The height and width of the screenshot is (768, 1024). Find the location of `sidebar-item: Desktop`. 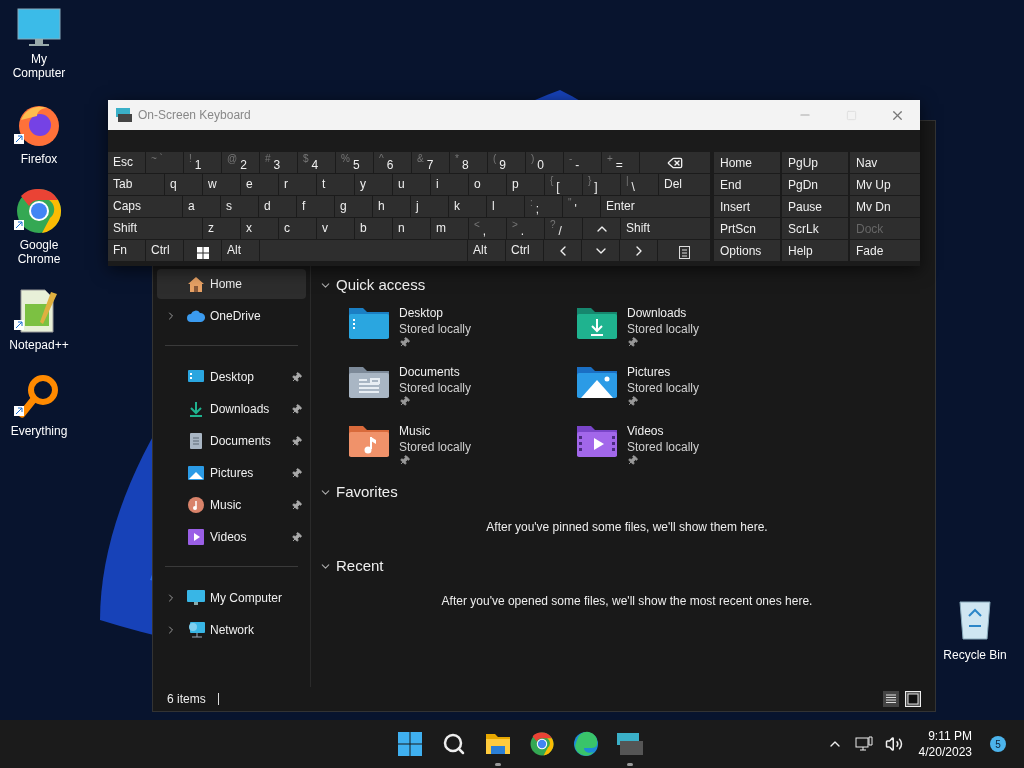

sidebar-item: Desktop is located at coordinates (231, 377).